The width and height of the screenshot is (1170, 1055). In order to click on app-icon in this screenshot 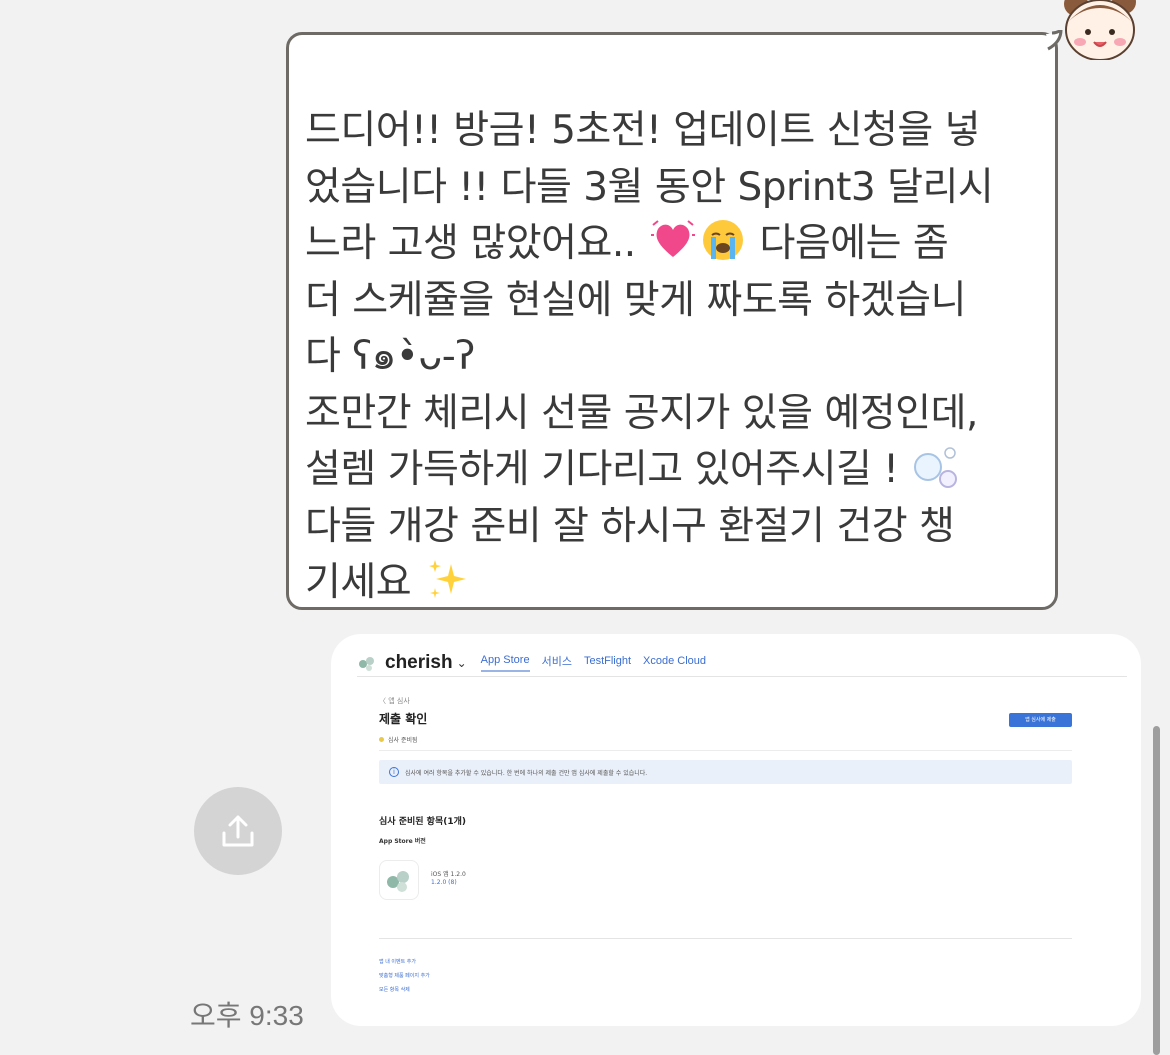, I will do `click(399, 880)`.